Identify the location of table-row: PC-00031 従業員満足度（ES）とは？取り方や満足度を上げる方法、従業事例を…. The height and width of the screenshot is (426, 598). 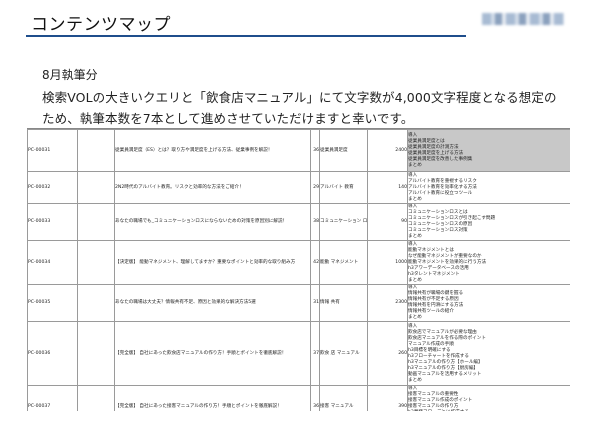
(298, 150).